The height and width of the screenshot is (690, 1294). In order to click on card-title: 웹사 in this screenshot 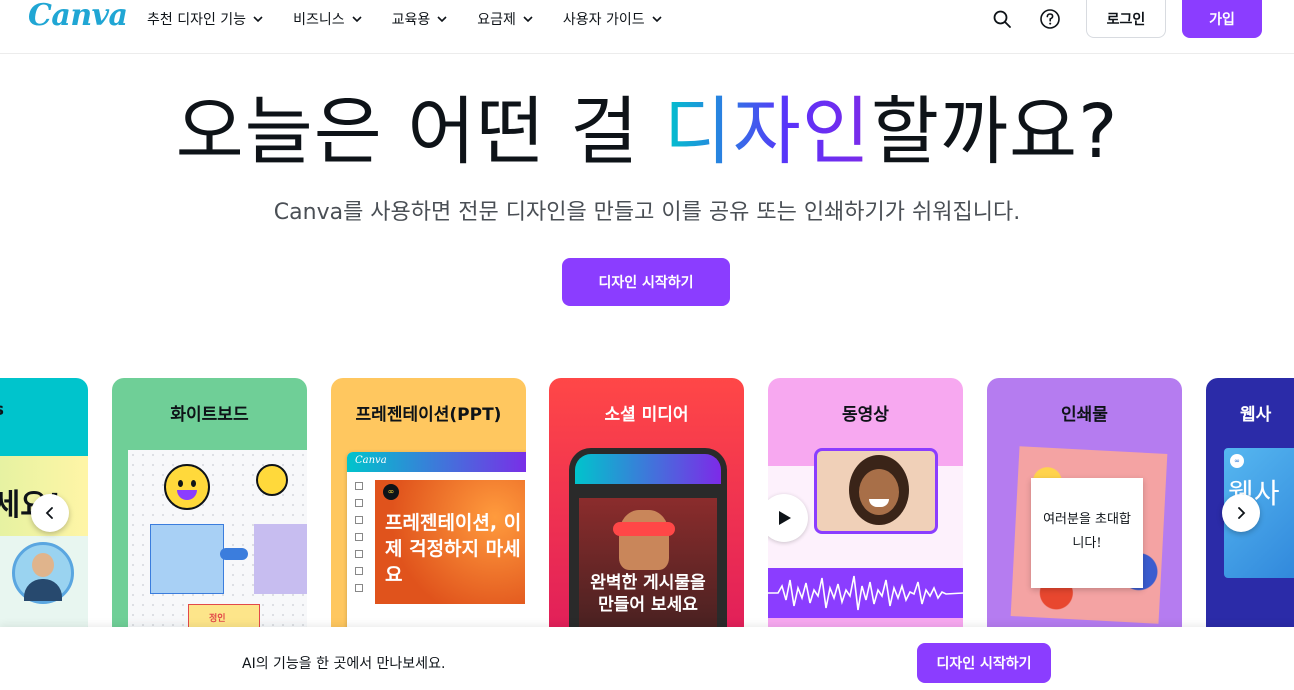, I will do `click(1256, 415)`.